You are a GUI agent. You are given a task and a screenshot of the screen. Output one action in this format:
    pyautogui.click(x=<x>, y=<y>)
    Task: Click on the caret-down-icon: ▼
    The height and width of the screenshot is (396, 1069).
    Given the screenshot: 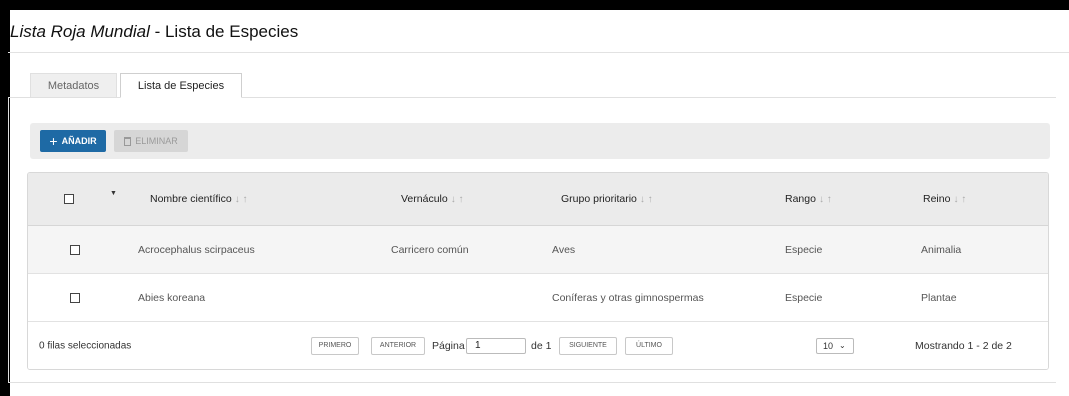 What is the action you would take?
    pyautogui.click(x=113, y=193)
    